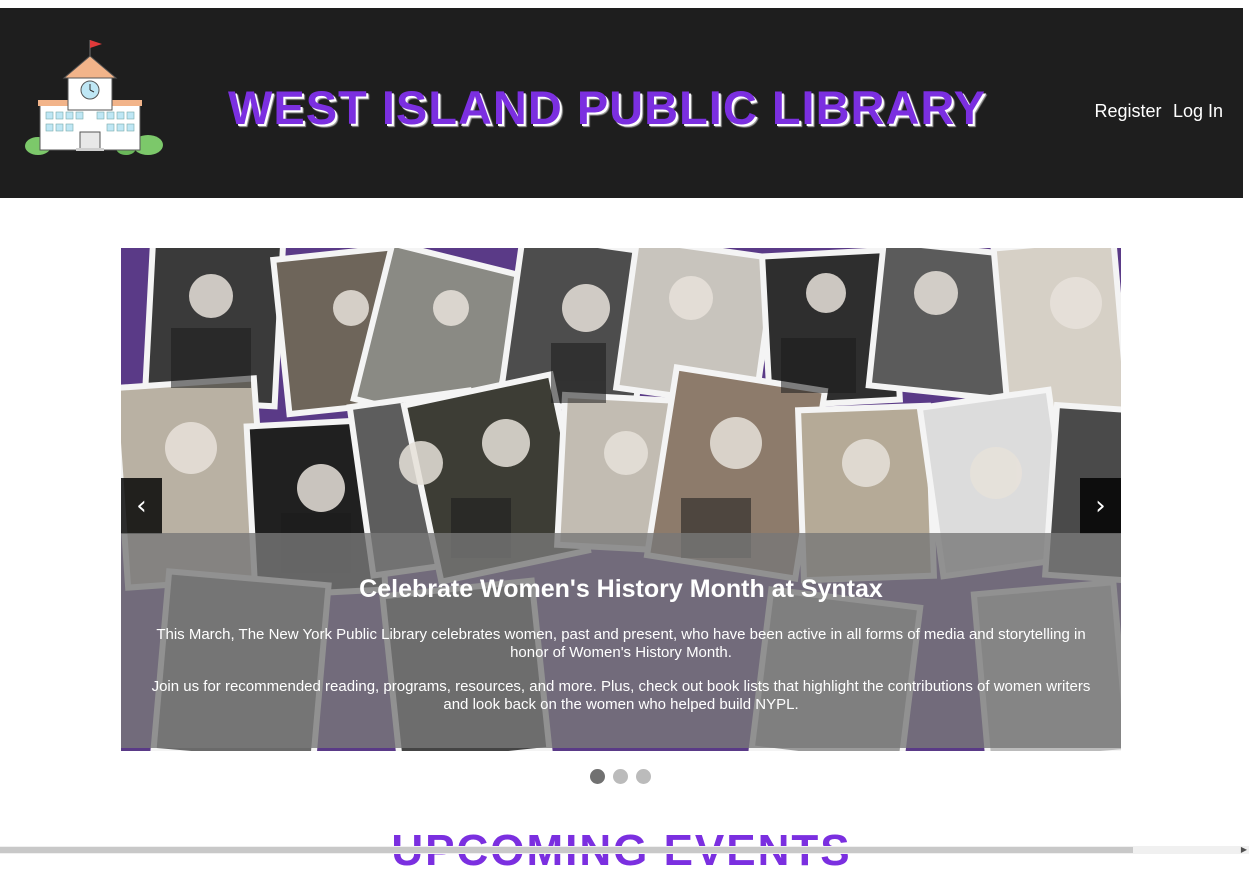  Describe the element at coordinates (566, 850) in the screenshot. I see `scrollbar-thumb` at that location.